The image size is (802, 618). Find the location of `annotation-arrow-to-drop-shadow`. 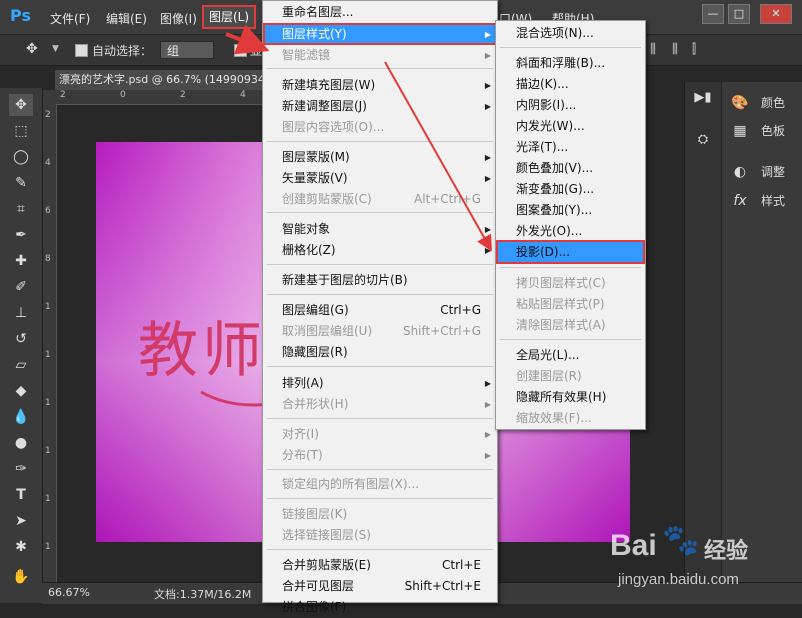

annotation-arrow-to-drop-shadow is located at coordinates (438, 156).